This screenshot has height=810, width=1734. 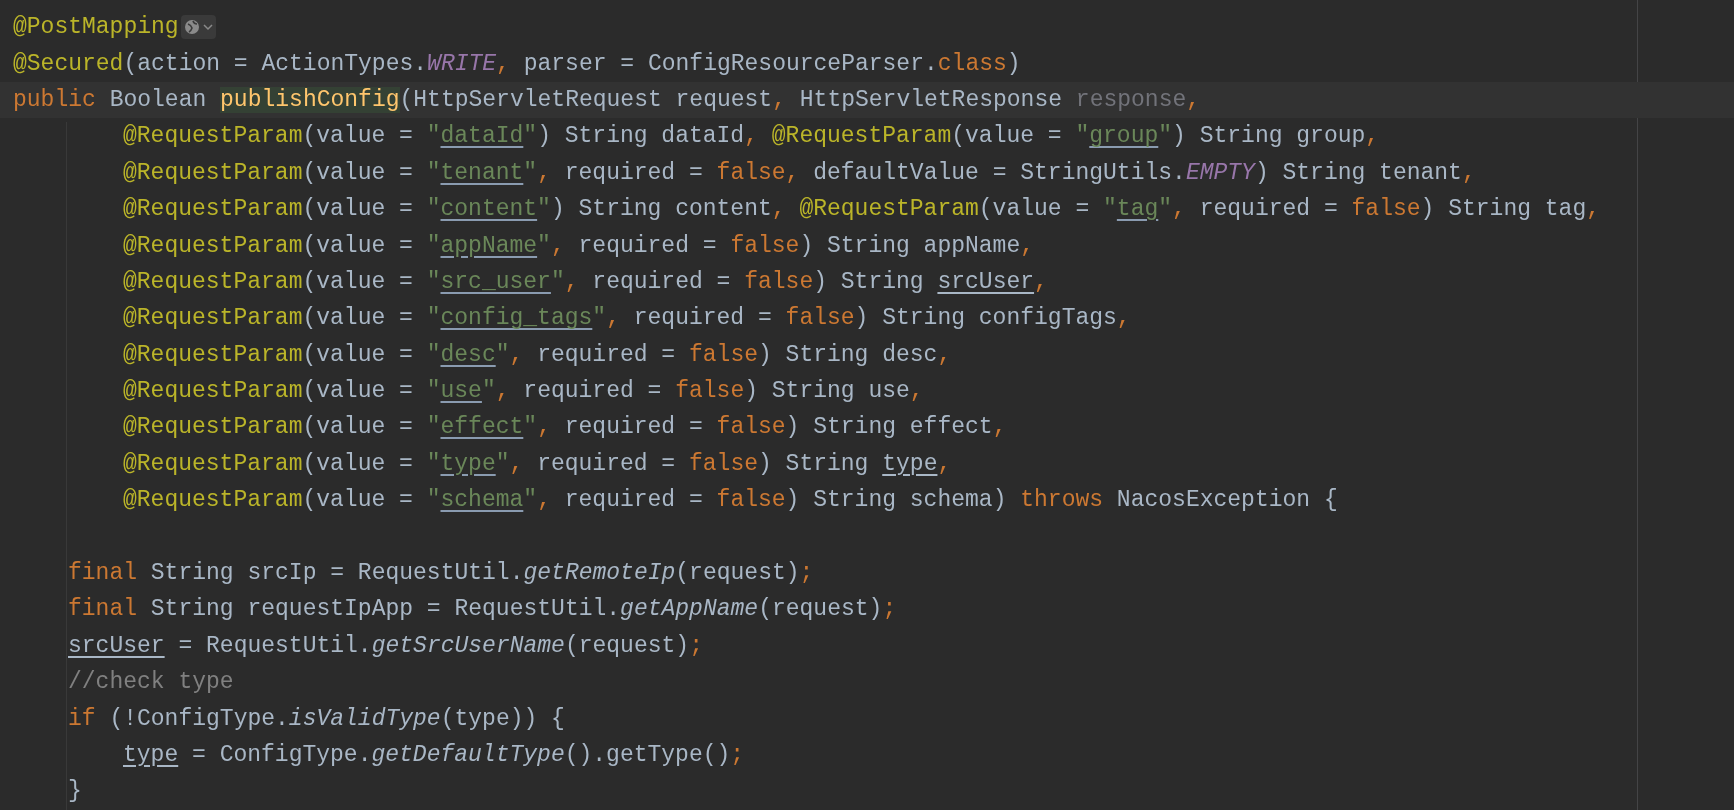 I want to click on code-line: @RequestParam(value = "type", required = false) String type,, so click(x=537, y=464).